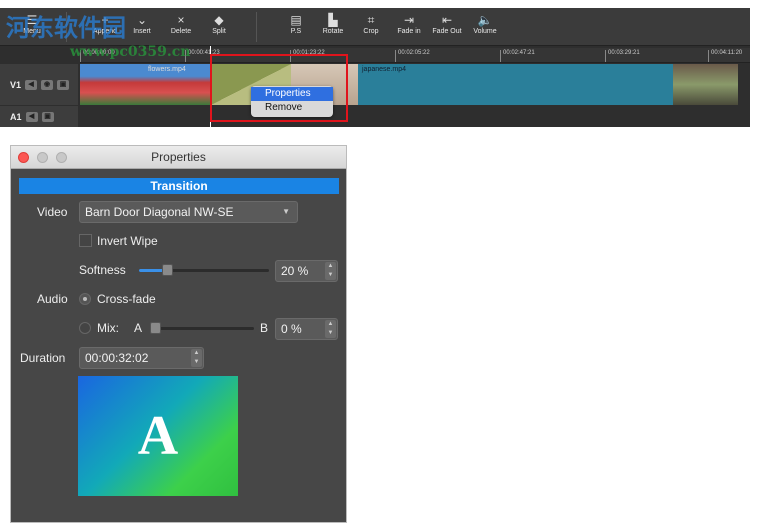 This screenshot has width=759, height=523. What do you see at coordinates (179, 186) in the screenshot?
I see `section-header: Transition` at bounding box center [179, 186].